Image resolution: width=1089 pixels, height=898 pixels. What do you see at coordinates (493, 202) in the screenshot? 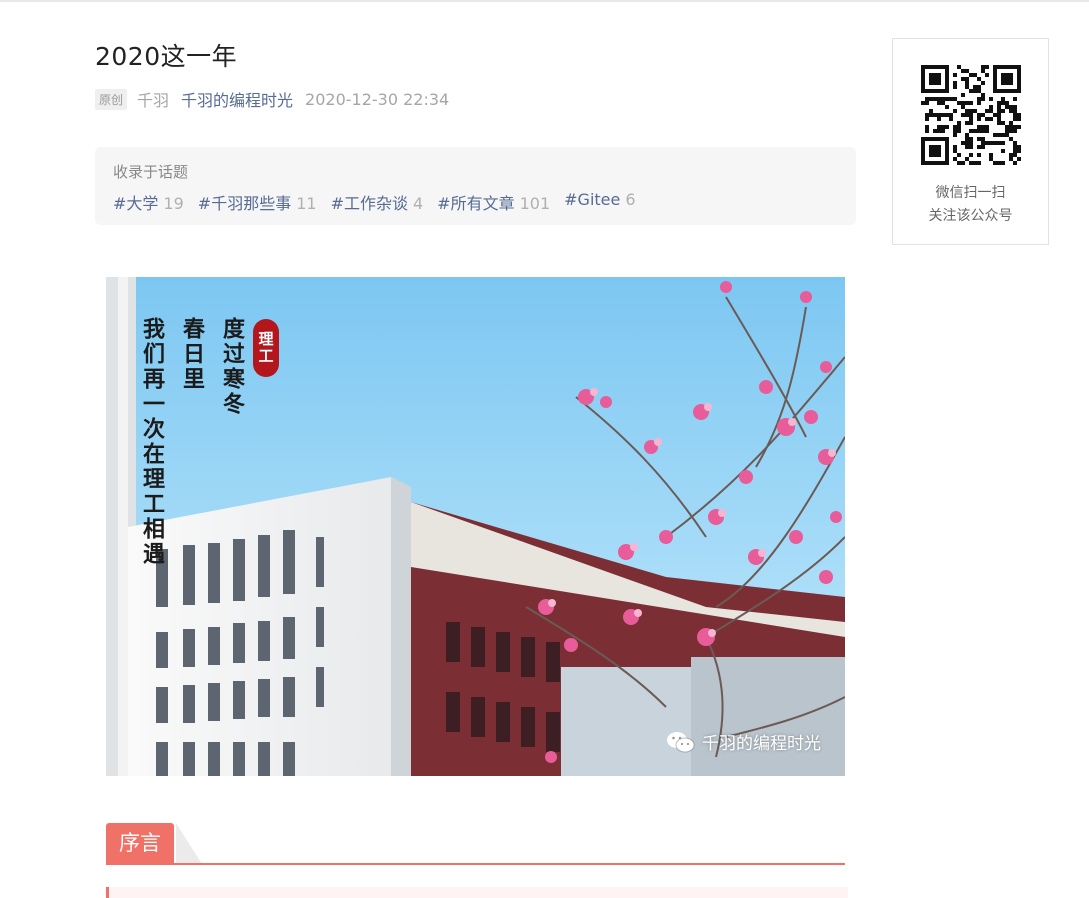
I see `topic-tag: #所有文章 101` at bounding box center [493, 202].